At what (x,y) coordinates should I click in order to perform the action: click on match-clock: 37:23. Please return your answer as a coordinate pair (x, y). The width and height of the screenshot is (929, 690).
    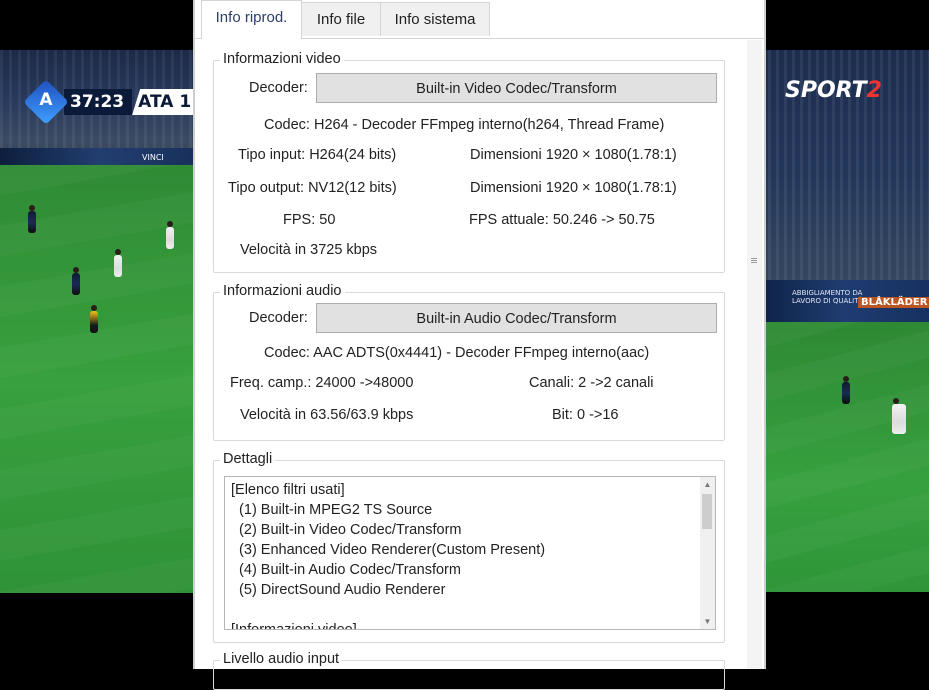
    Looking at the image, I should click on (98, 102).